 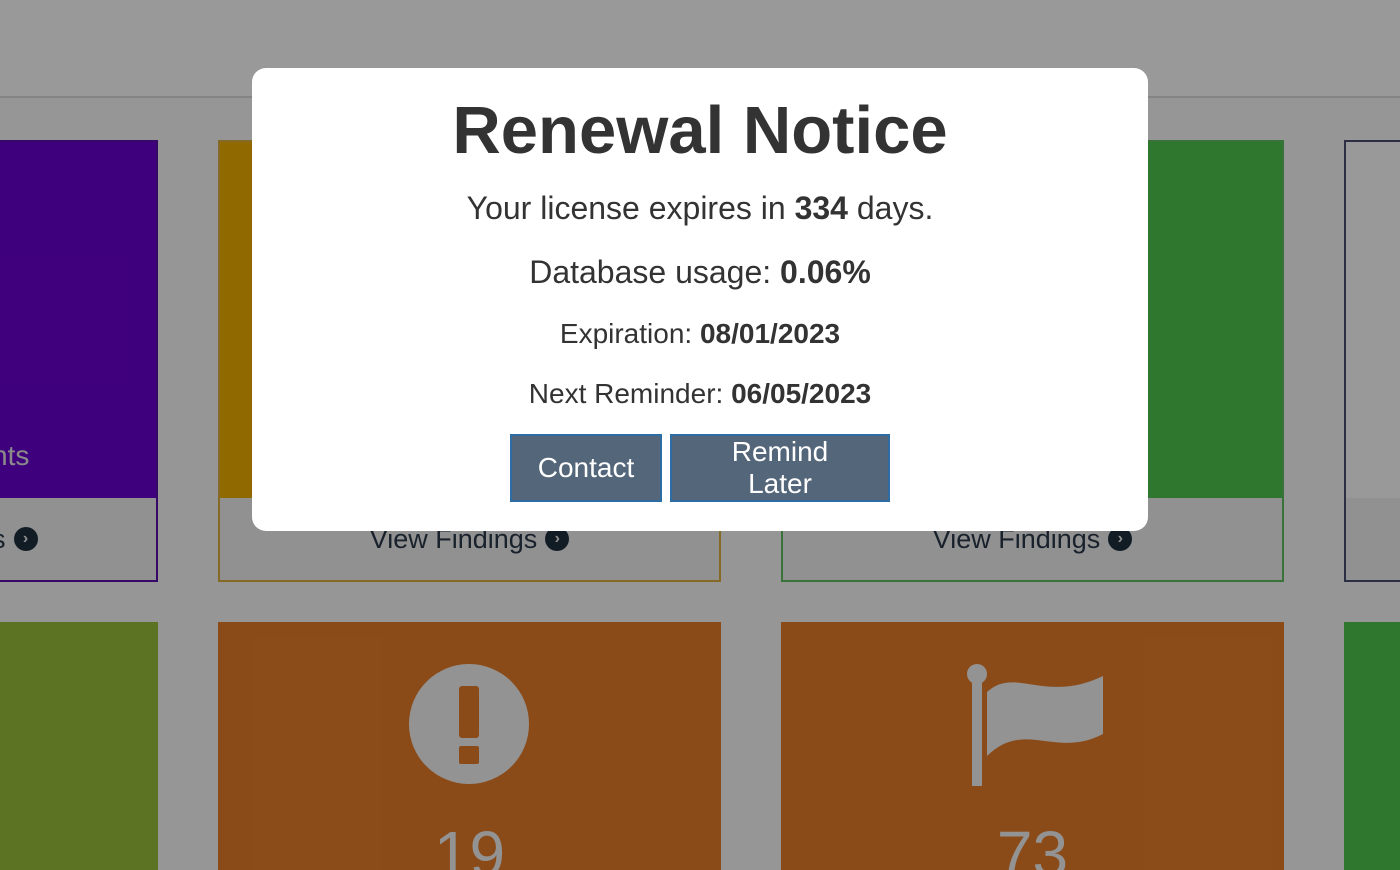 I want to click on reminder-value: 06/05/2023, so click(x=801, y=393).